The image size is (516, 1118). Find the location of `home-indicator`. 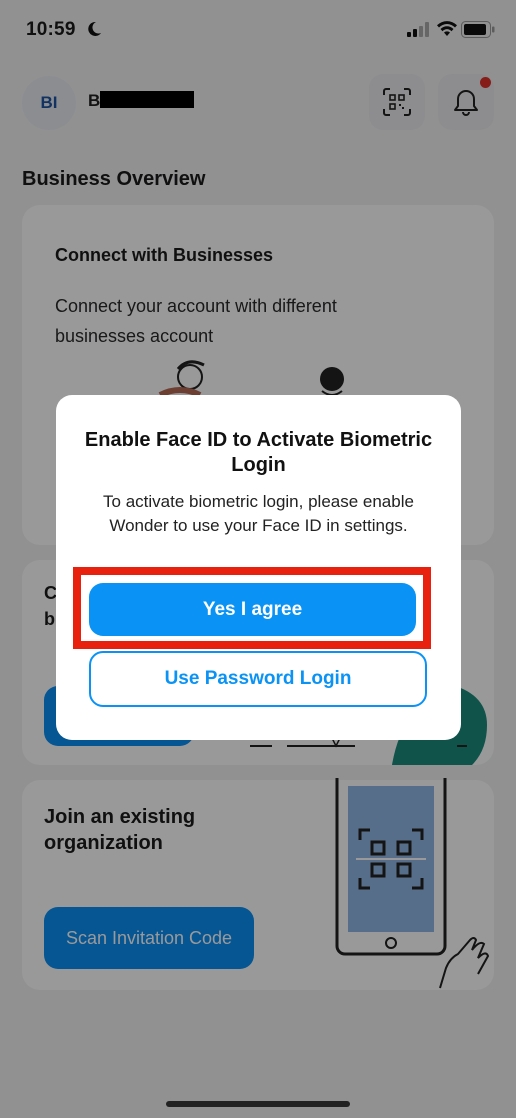

home-indicator is located at coordinates (258, 1104).